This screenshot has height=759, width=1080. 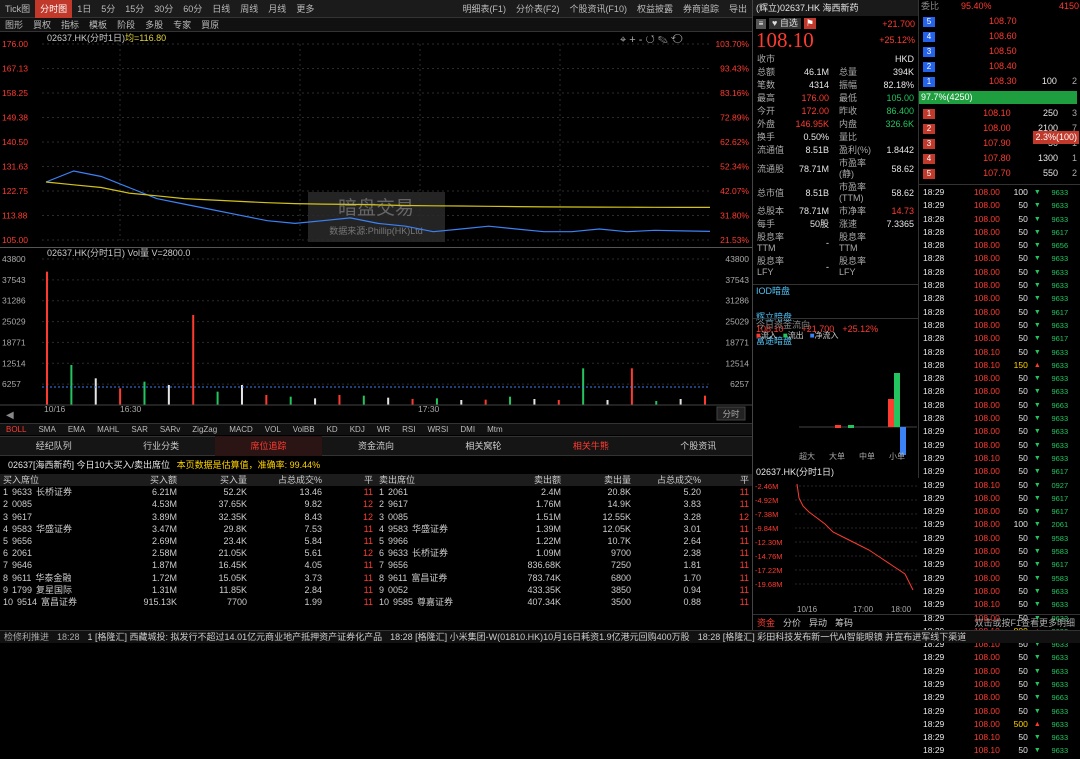 I want to click on tab-seat-tracking: 席位追踪, so click(x=268, y=446).